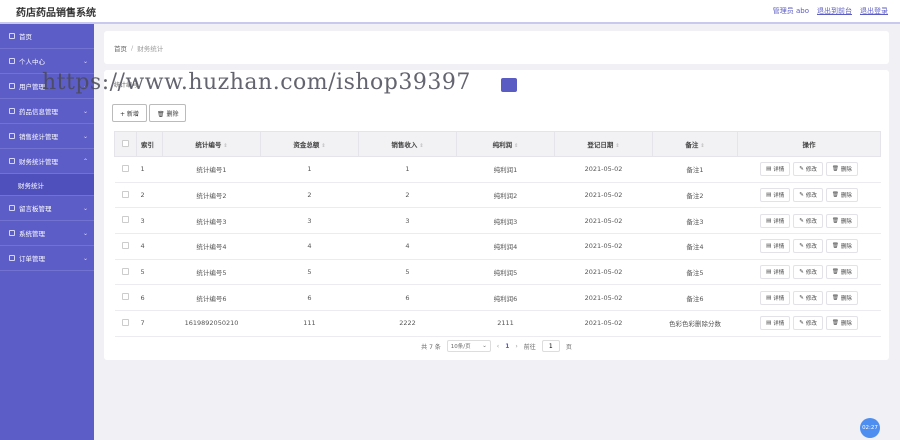 The image size is (900, 440). I want to click on pagination-total: 共 7 条, so click(431, 347).